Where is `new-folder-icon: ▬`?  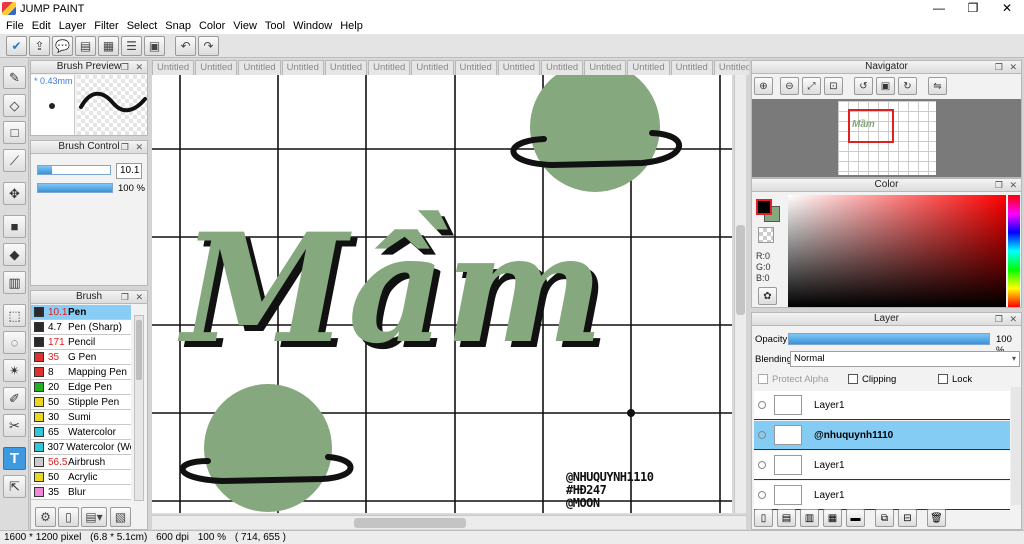 new-folder-icon: ▬ is located at coordinates (855, 518).